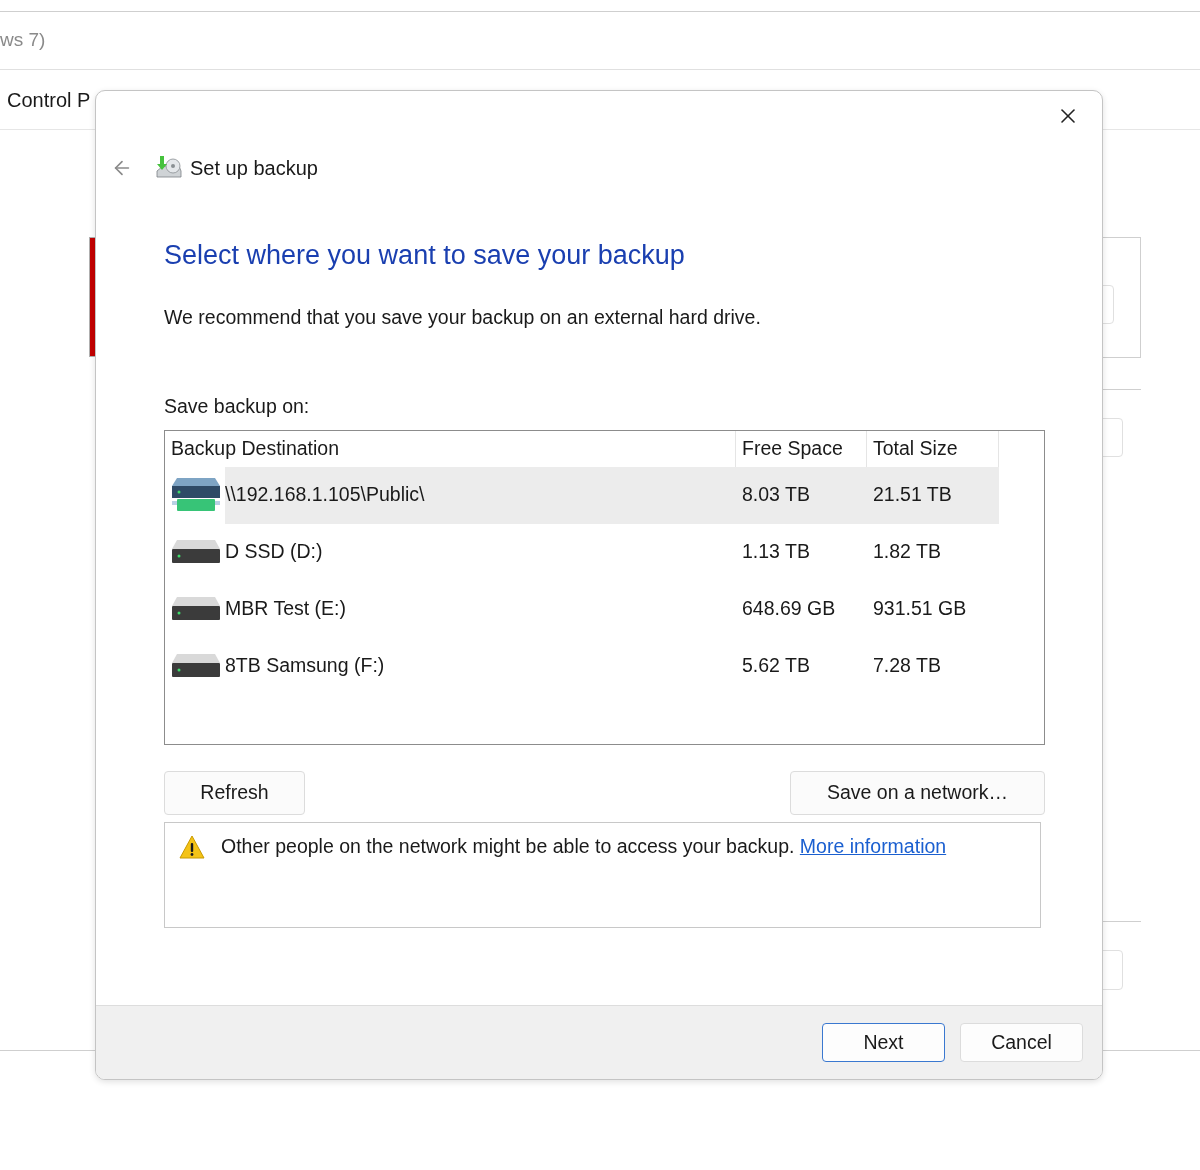 The image size is (1200, 1170). I want to click on destination-name: 8TB Samsung (F:), so click(305, 666).